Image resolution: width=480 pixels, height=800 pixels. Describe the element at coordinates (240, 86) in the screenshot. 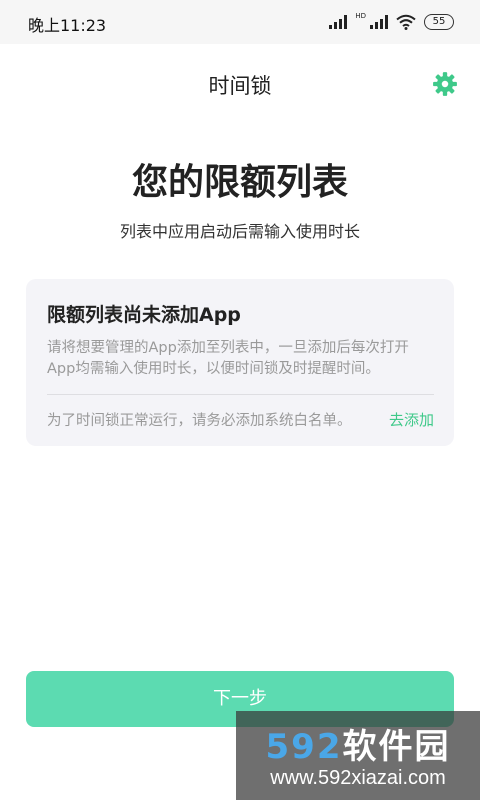

I see `page-title: 时间锁` at that location.